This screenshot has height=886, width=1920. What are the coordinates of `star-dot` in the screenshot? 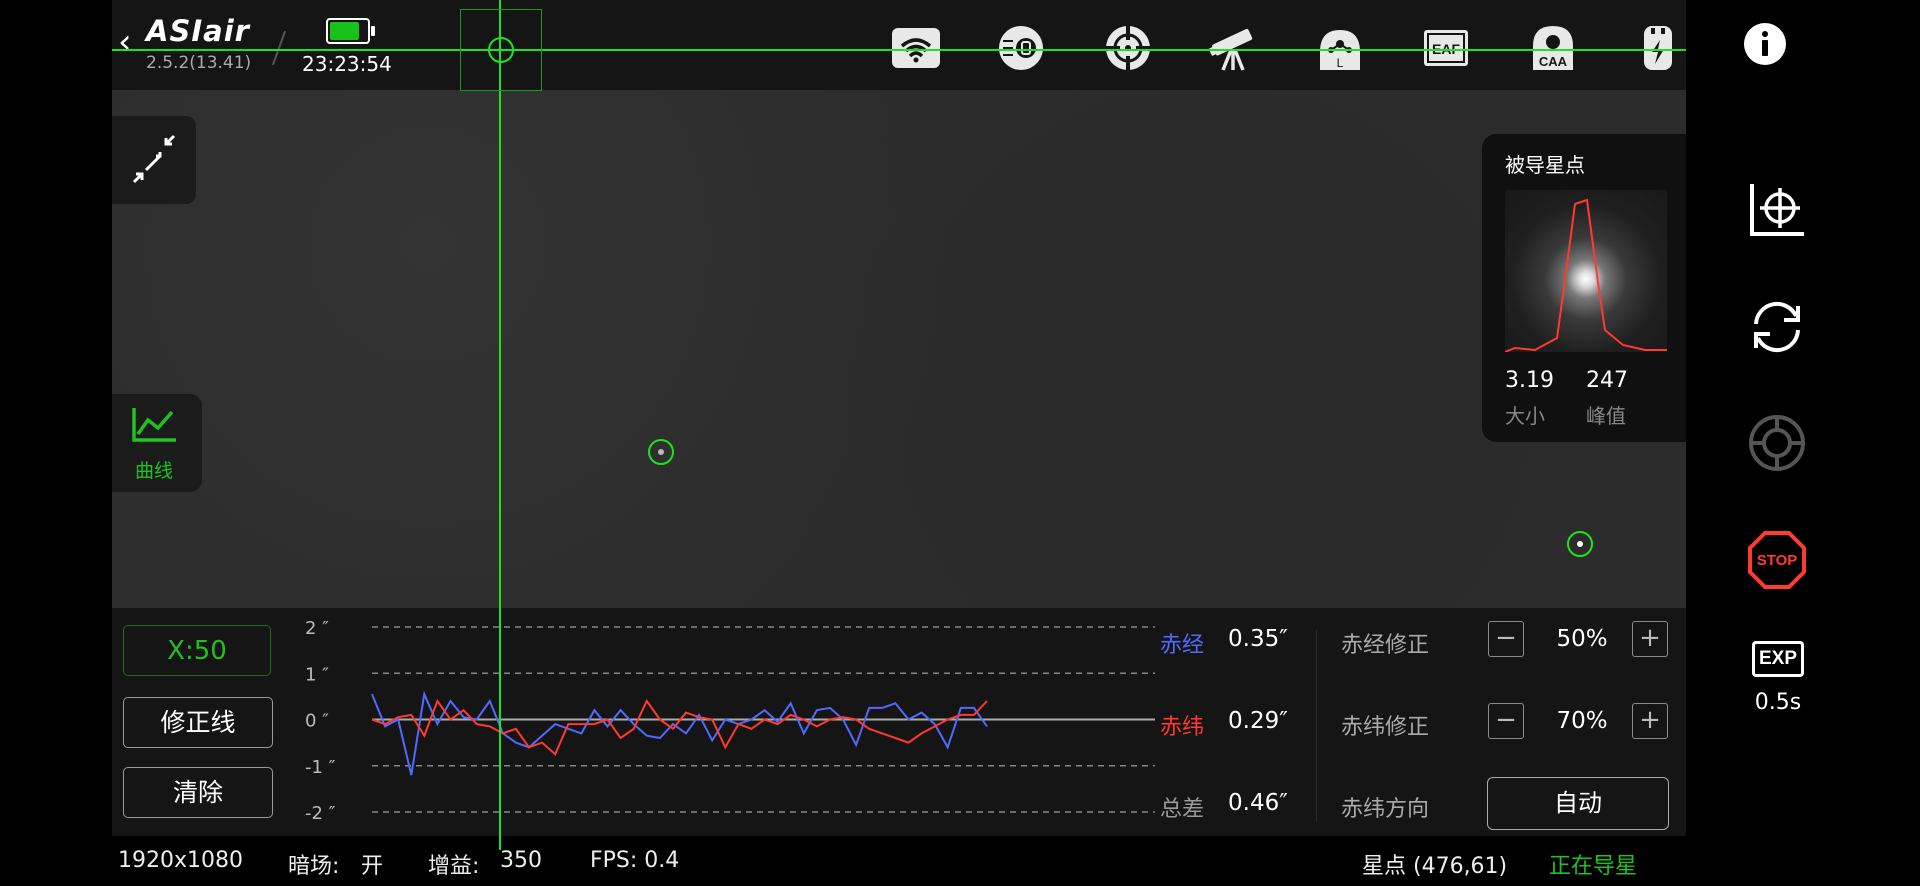 It's located at (661, 452).